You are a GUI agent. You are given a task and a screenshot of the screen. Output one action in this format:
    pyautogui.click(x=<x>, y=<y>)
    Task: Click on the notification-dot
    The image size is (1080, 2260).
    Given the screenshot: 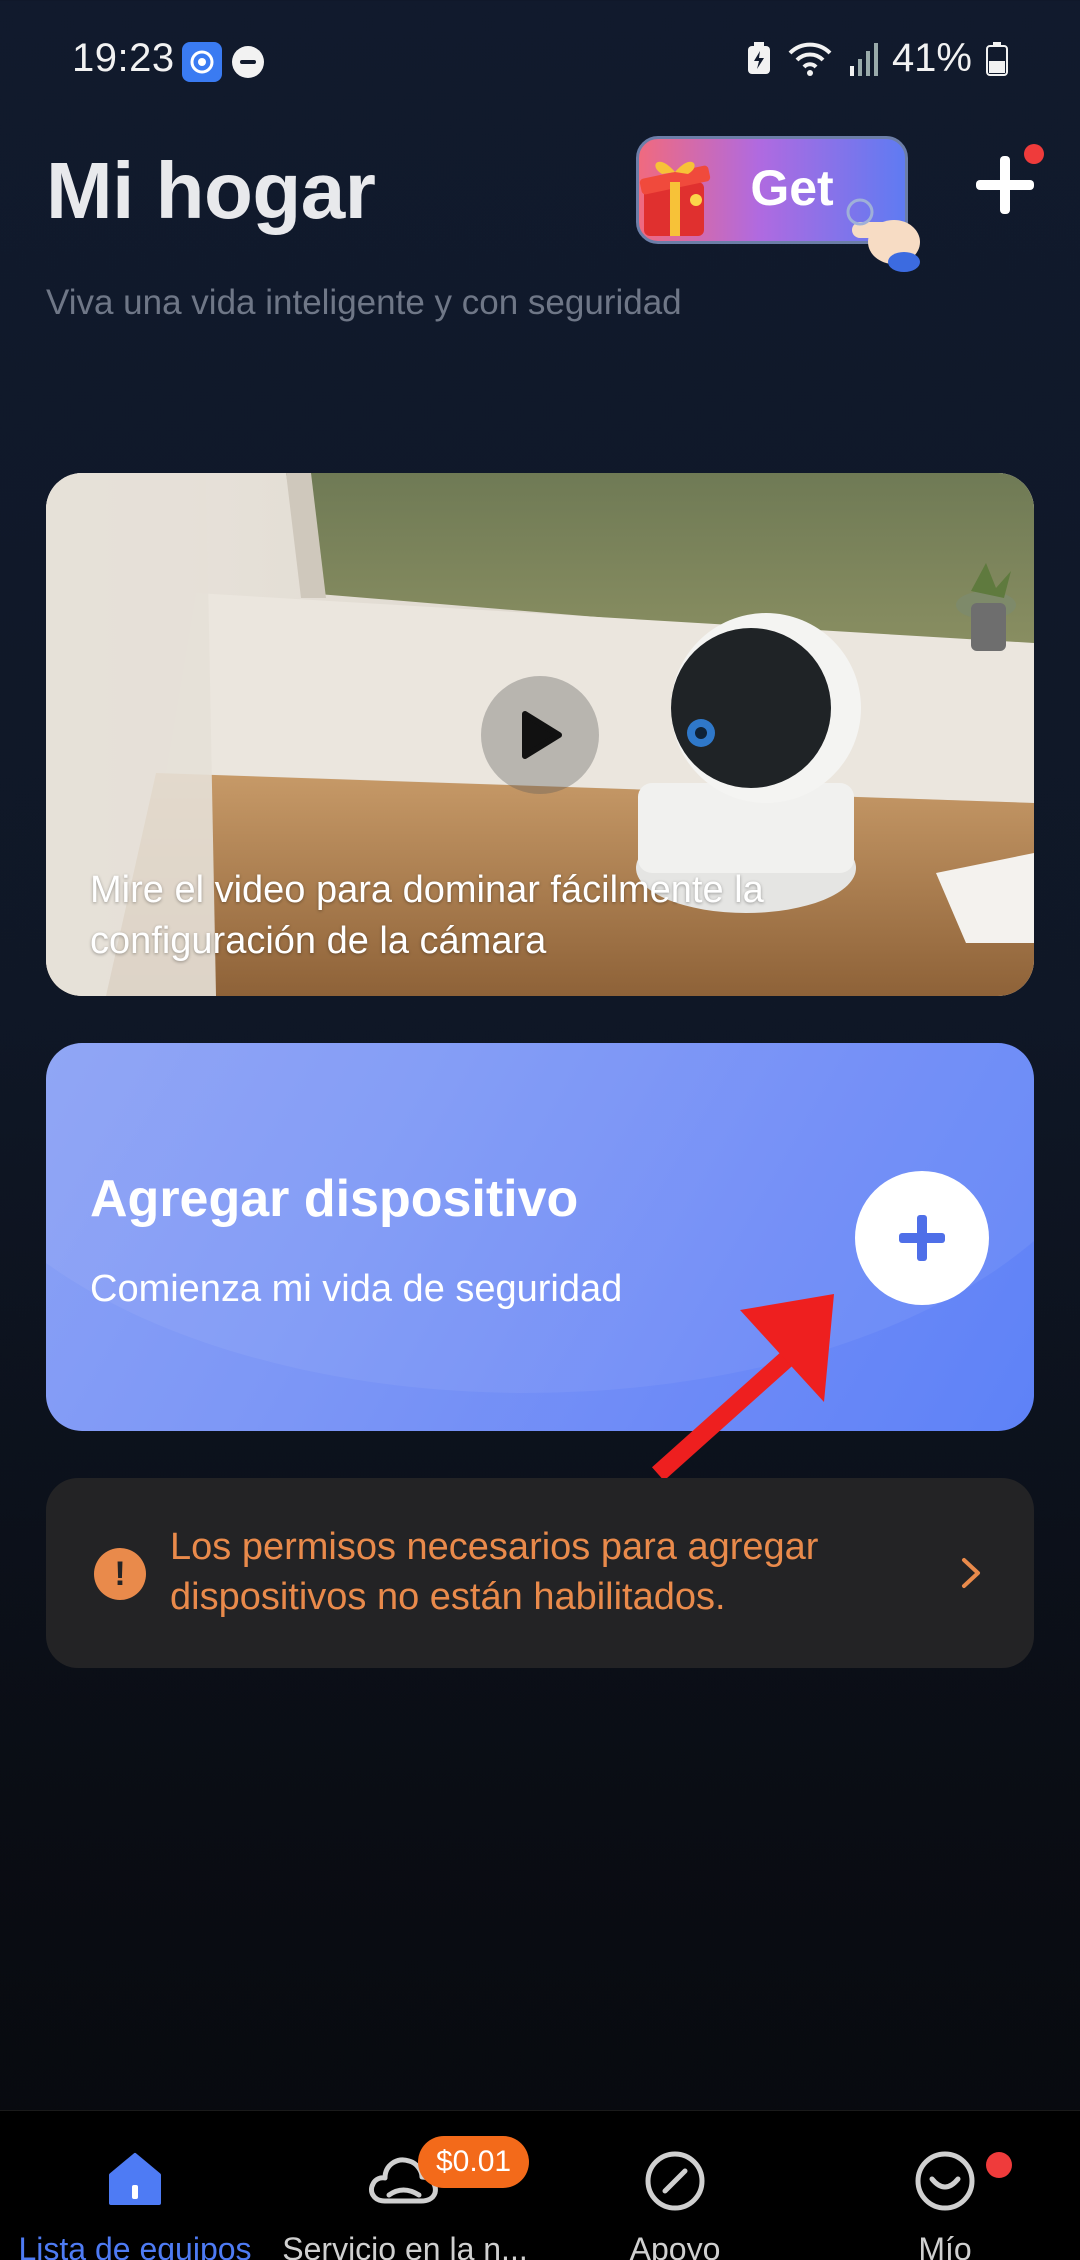 What is the action you would take?
    pyautogui.click(x=1034, y=154)
    